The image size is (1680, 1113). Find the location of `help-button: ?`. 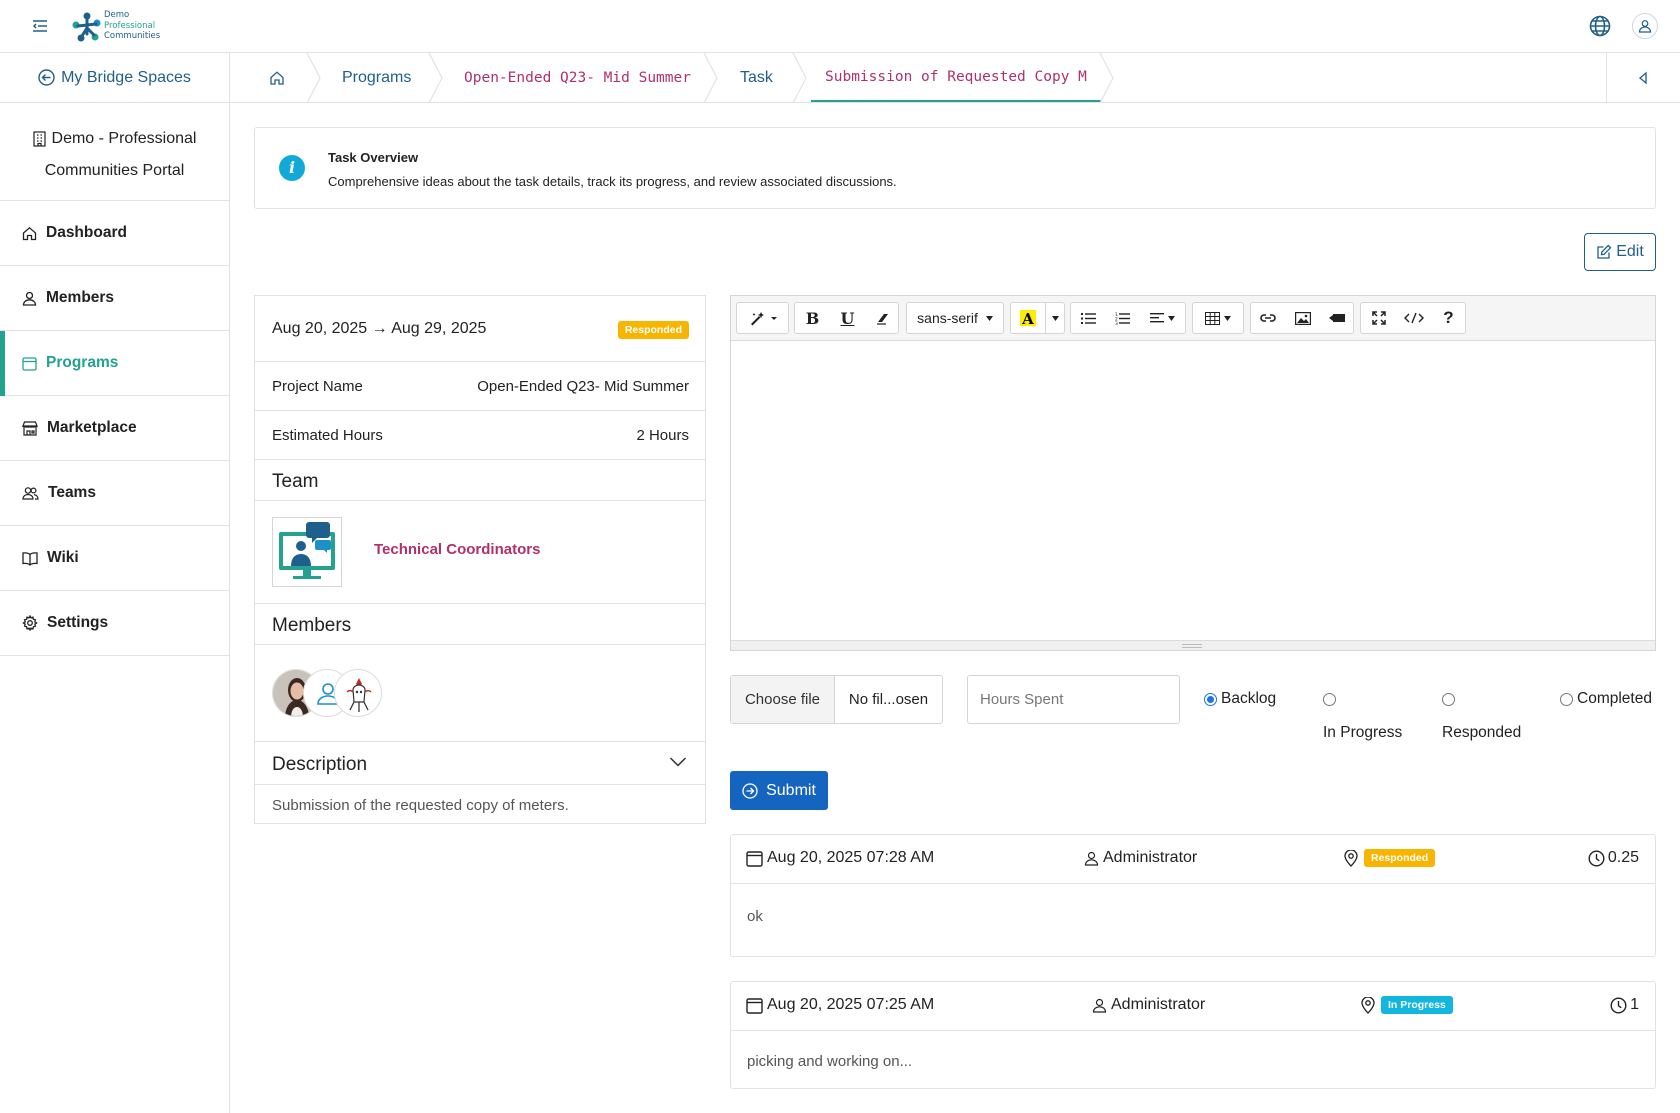

help-button: ? is located at coordinates (1448, 318).